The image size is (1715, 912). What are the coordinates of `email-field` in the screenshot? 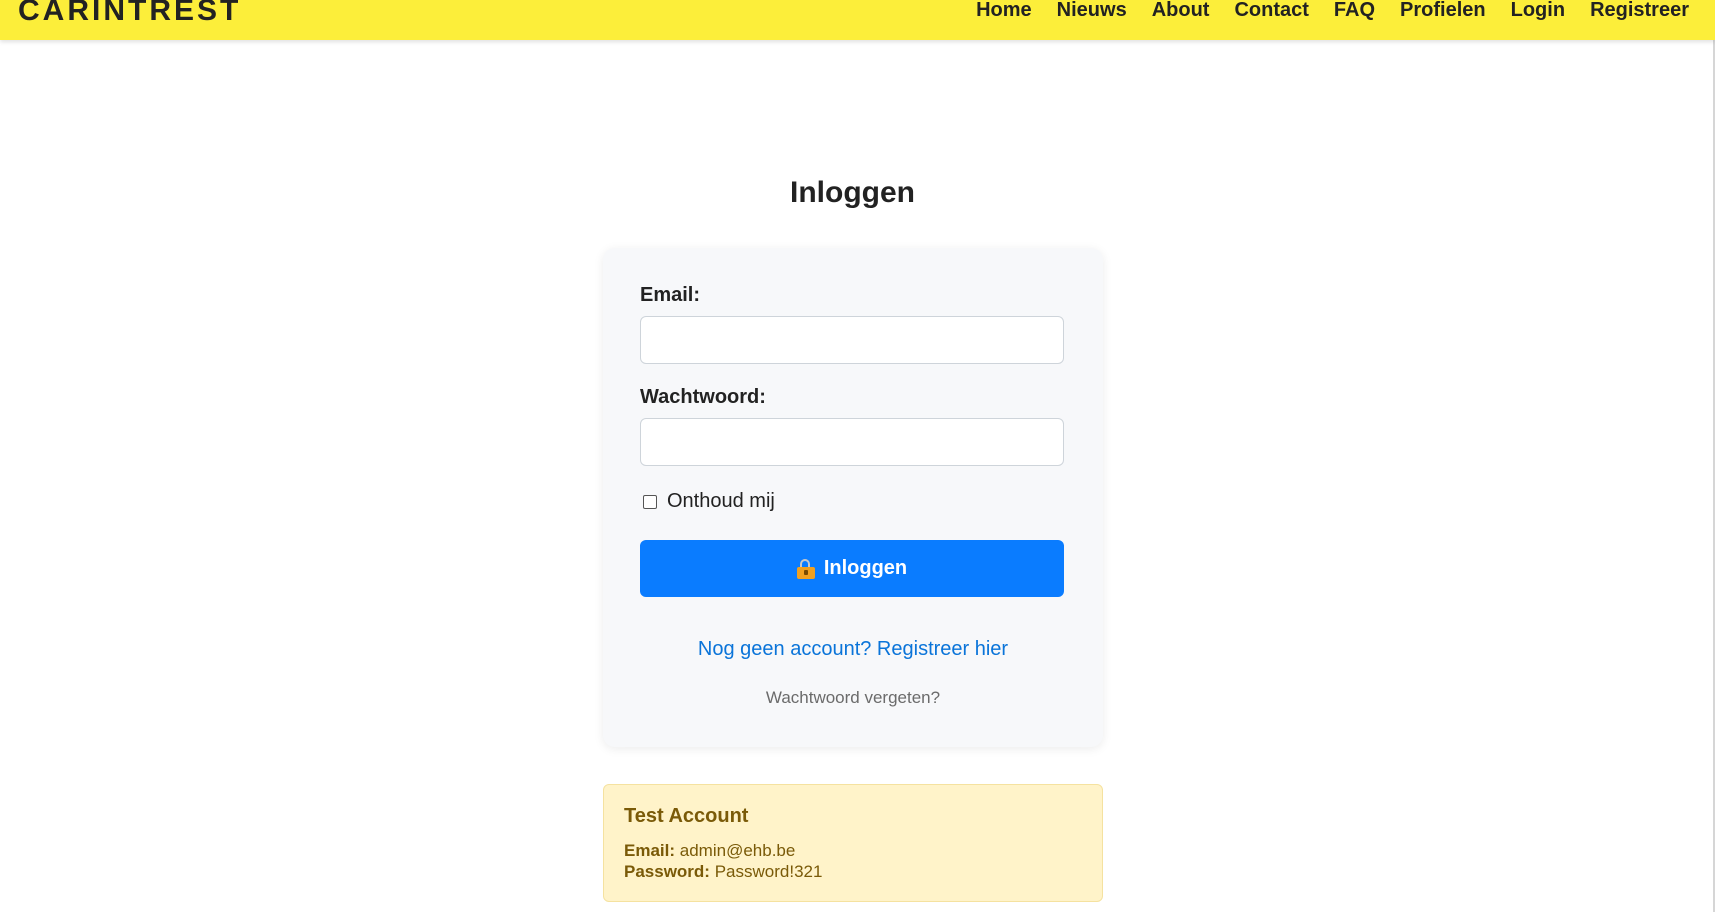 It's located at (852, 340).